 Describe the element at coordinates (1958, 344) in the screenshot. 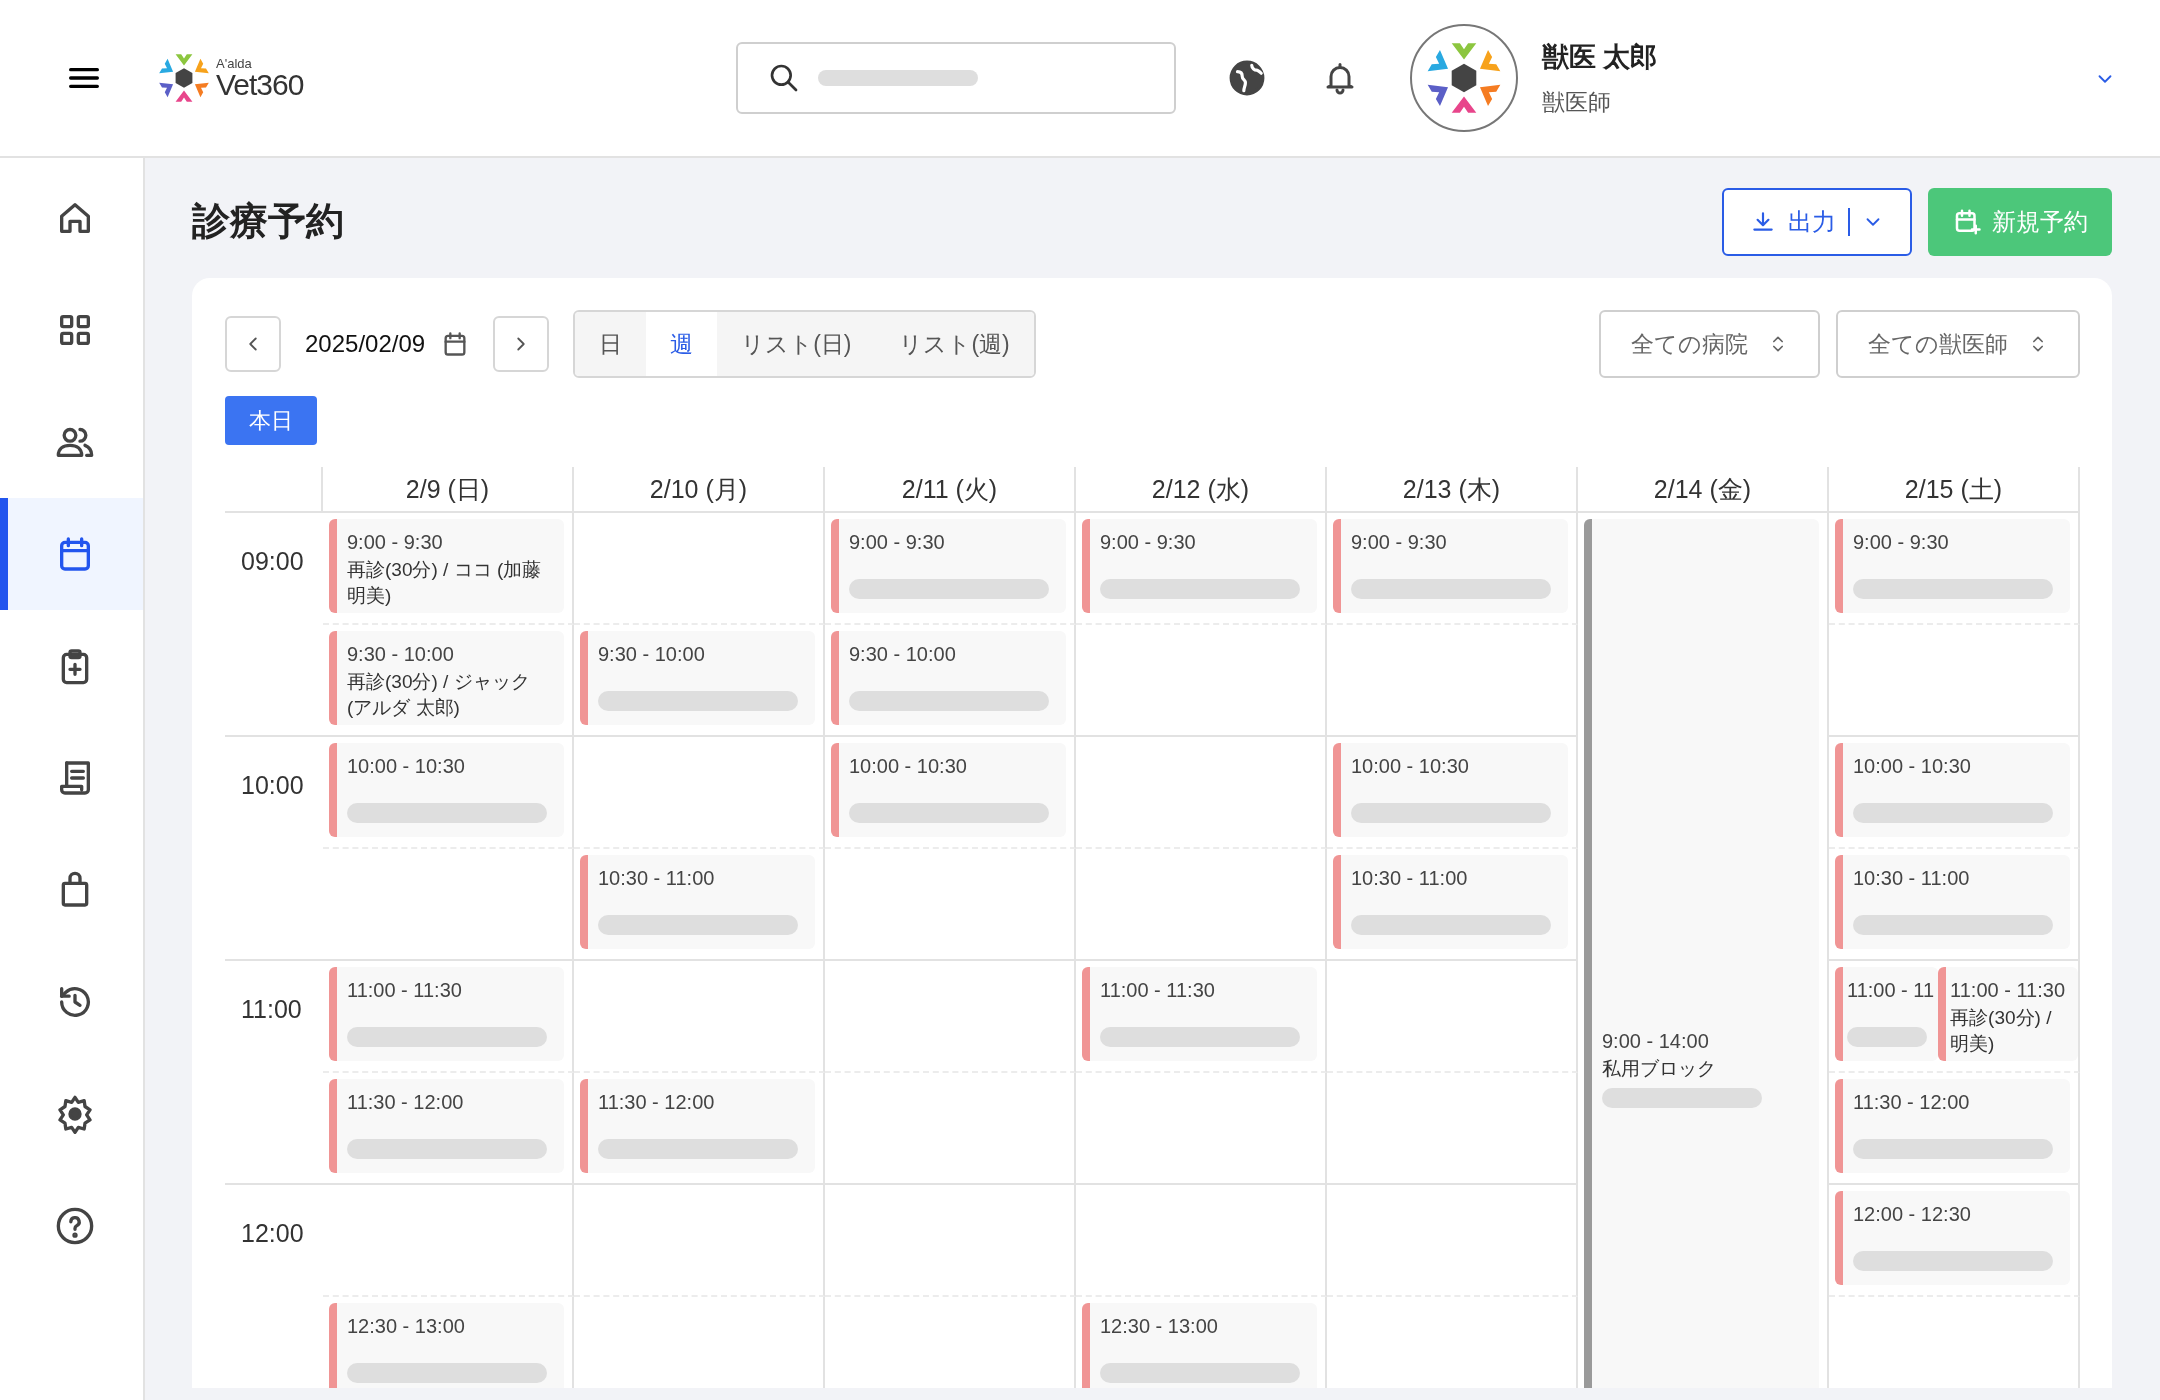

I see `filter-select: 全ての獣医師` at that location.